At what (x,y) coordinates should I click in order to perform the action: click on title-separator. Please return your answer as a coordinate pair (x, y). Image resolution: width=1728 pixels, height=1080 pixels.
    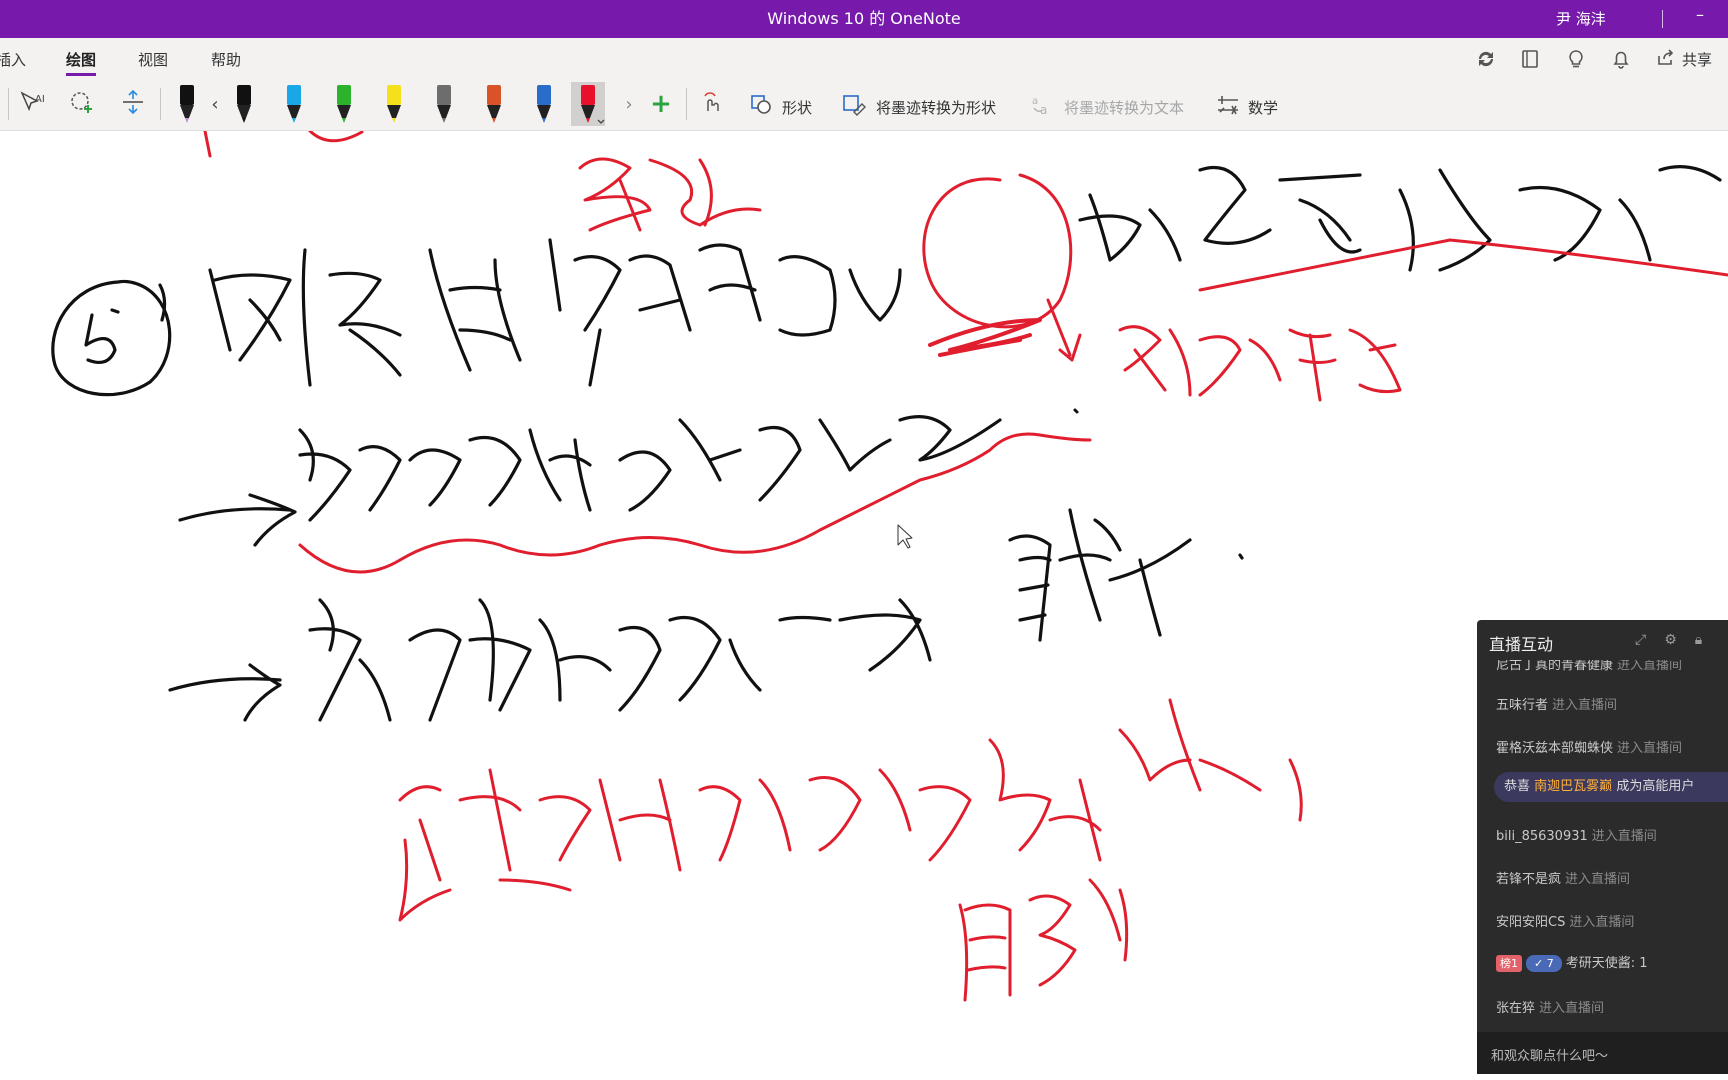
    Looking at the image, I should click on (1662, 19).